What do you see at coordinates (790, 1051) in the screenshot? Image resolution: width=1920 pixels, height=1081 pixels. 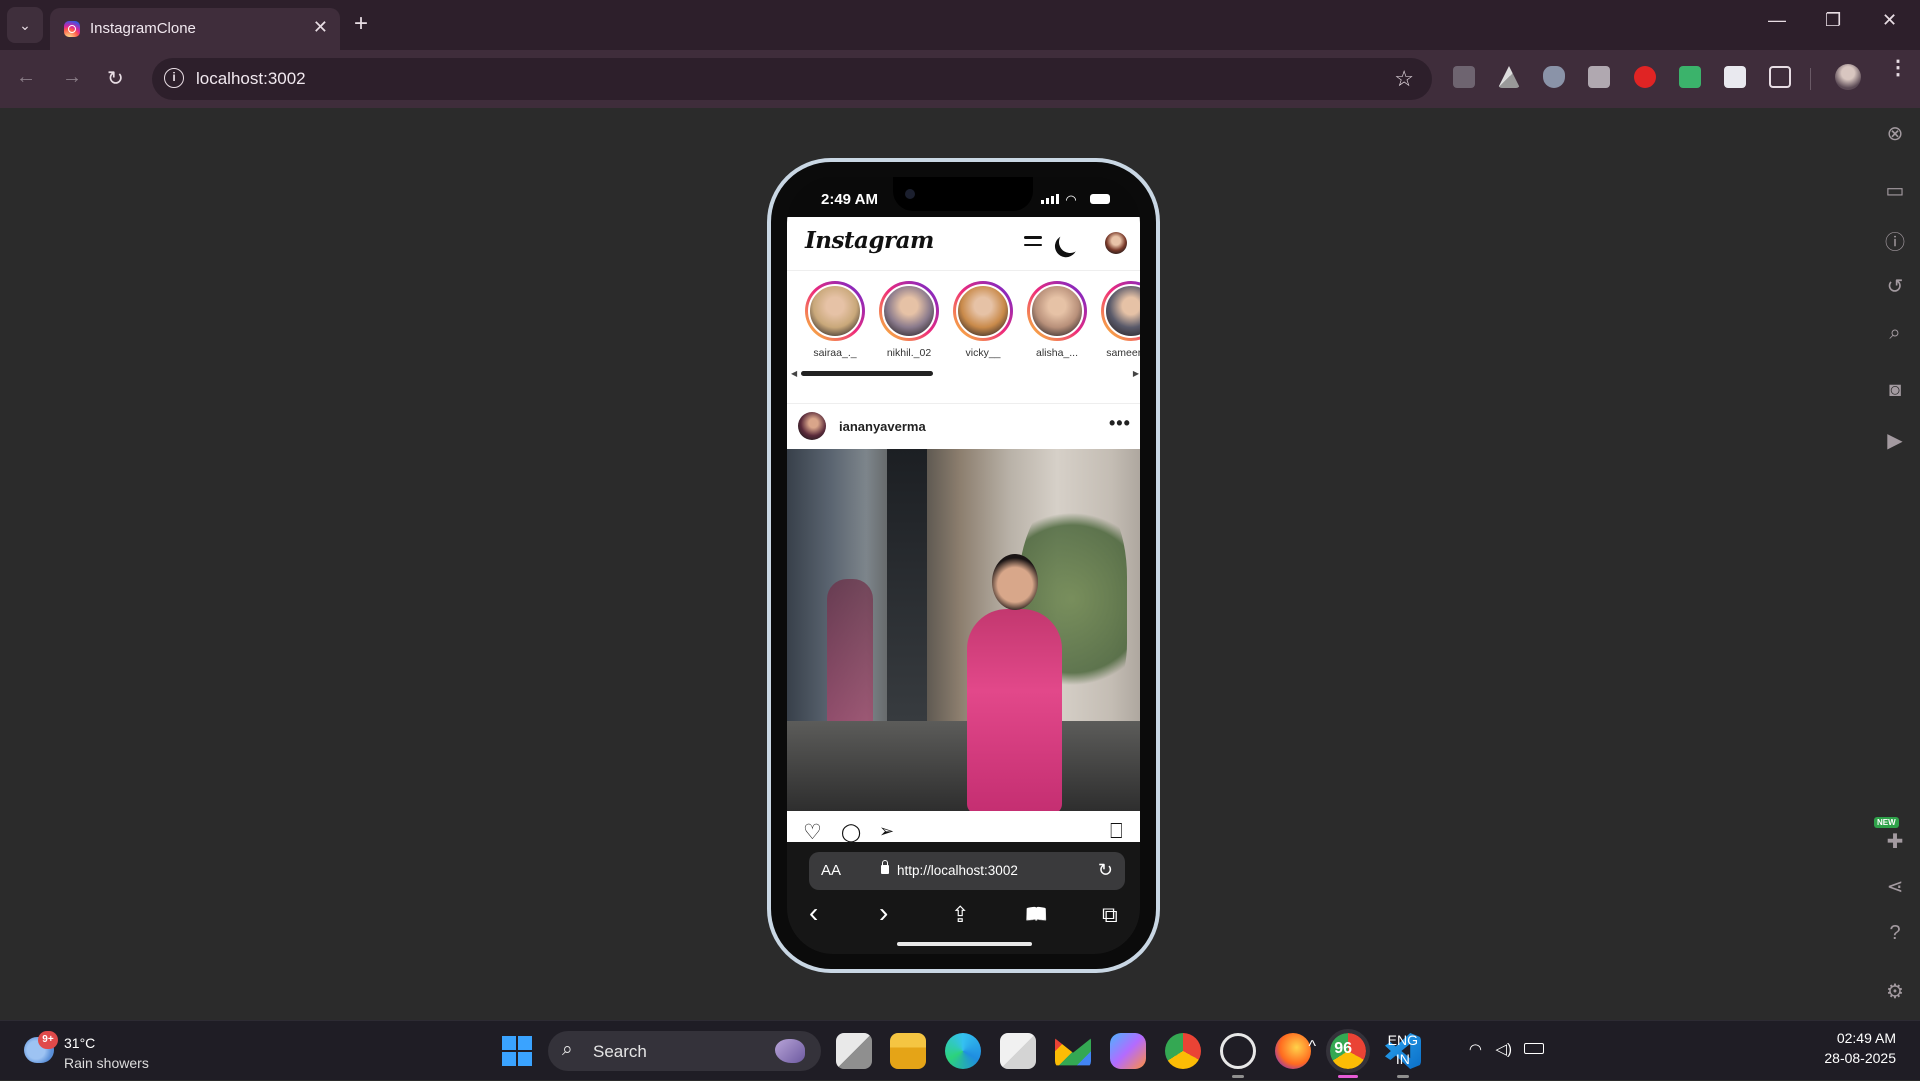 I see `search-highlight-icon` at bounding box center [790, 1051].